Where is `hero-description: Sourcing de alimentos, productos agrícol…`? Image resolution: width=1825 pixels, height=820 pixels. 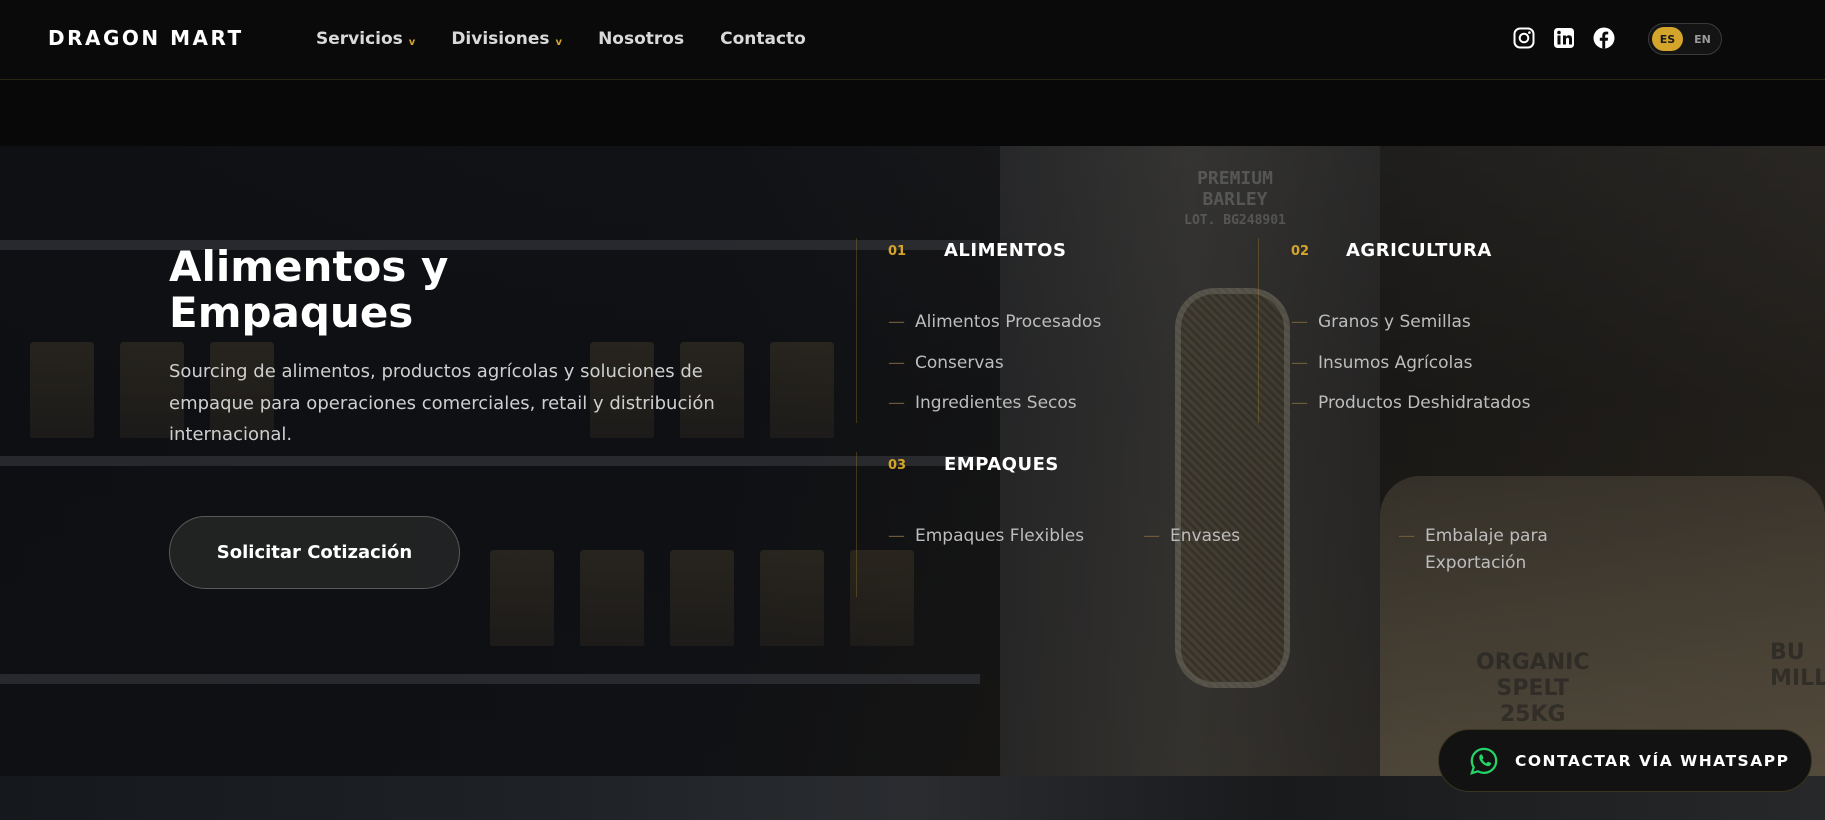 hero-description: Sourcing de alimentos, productos agrícol… is located at coordinates (442, 403).